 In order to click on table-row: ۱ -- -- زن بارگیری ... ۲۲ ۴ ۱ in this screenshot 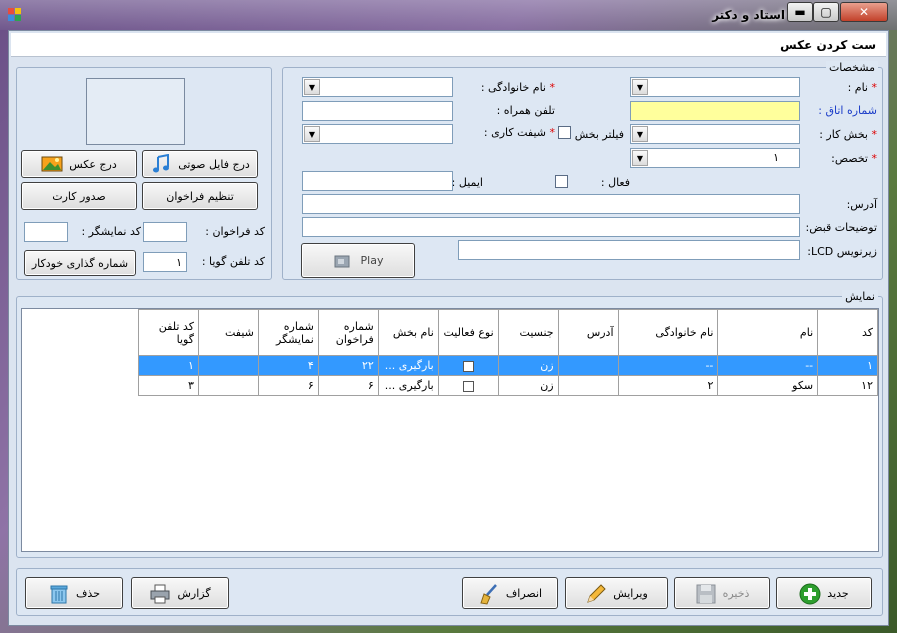, I will do `click(508, 365)`.